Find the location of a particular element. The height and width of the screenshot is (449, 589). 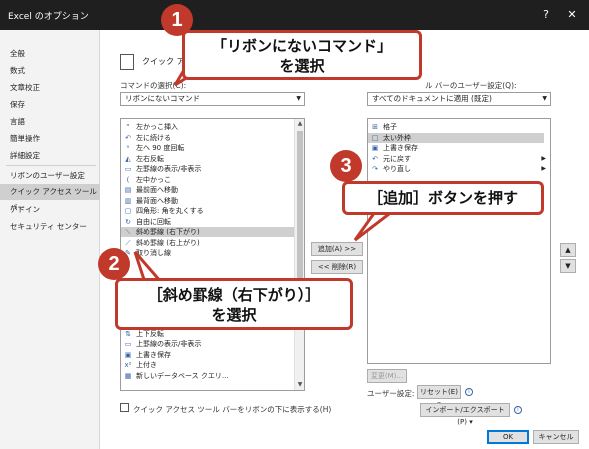

callout-2: ［斜め罫線（右下がり）］ を選択 is located at coordinates (234, 304).